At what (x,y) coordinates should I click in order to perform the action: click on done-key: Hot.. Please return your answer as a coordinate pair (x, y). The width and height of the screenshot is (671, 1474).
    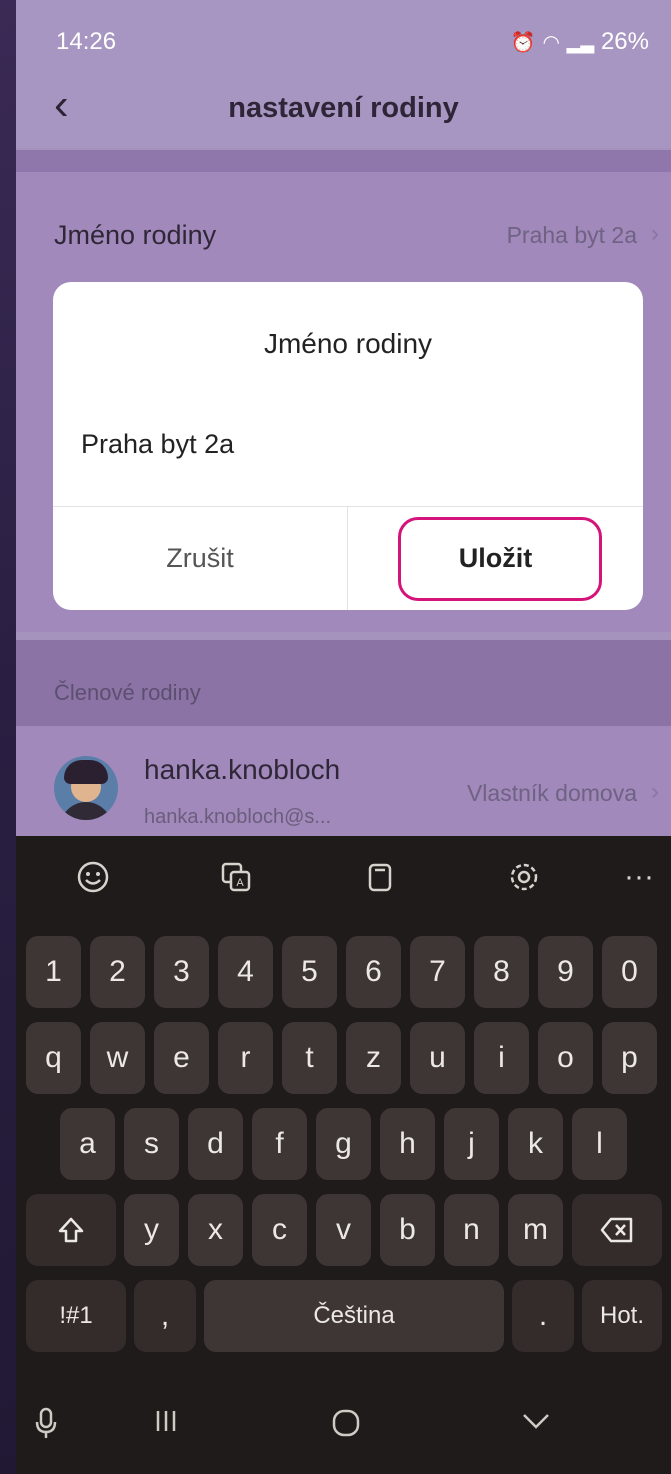
    Looking at the image, I should click on (622, 1316).